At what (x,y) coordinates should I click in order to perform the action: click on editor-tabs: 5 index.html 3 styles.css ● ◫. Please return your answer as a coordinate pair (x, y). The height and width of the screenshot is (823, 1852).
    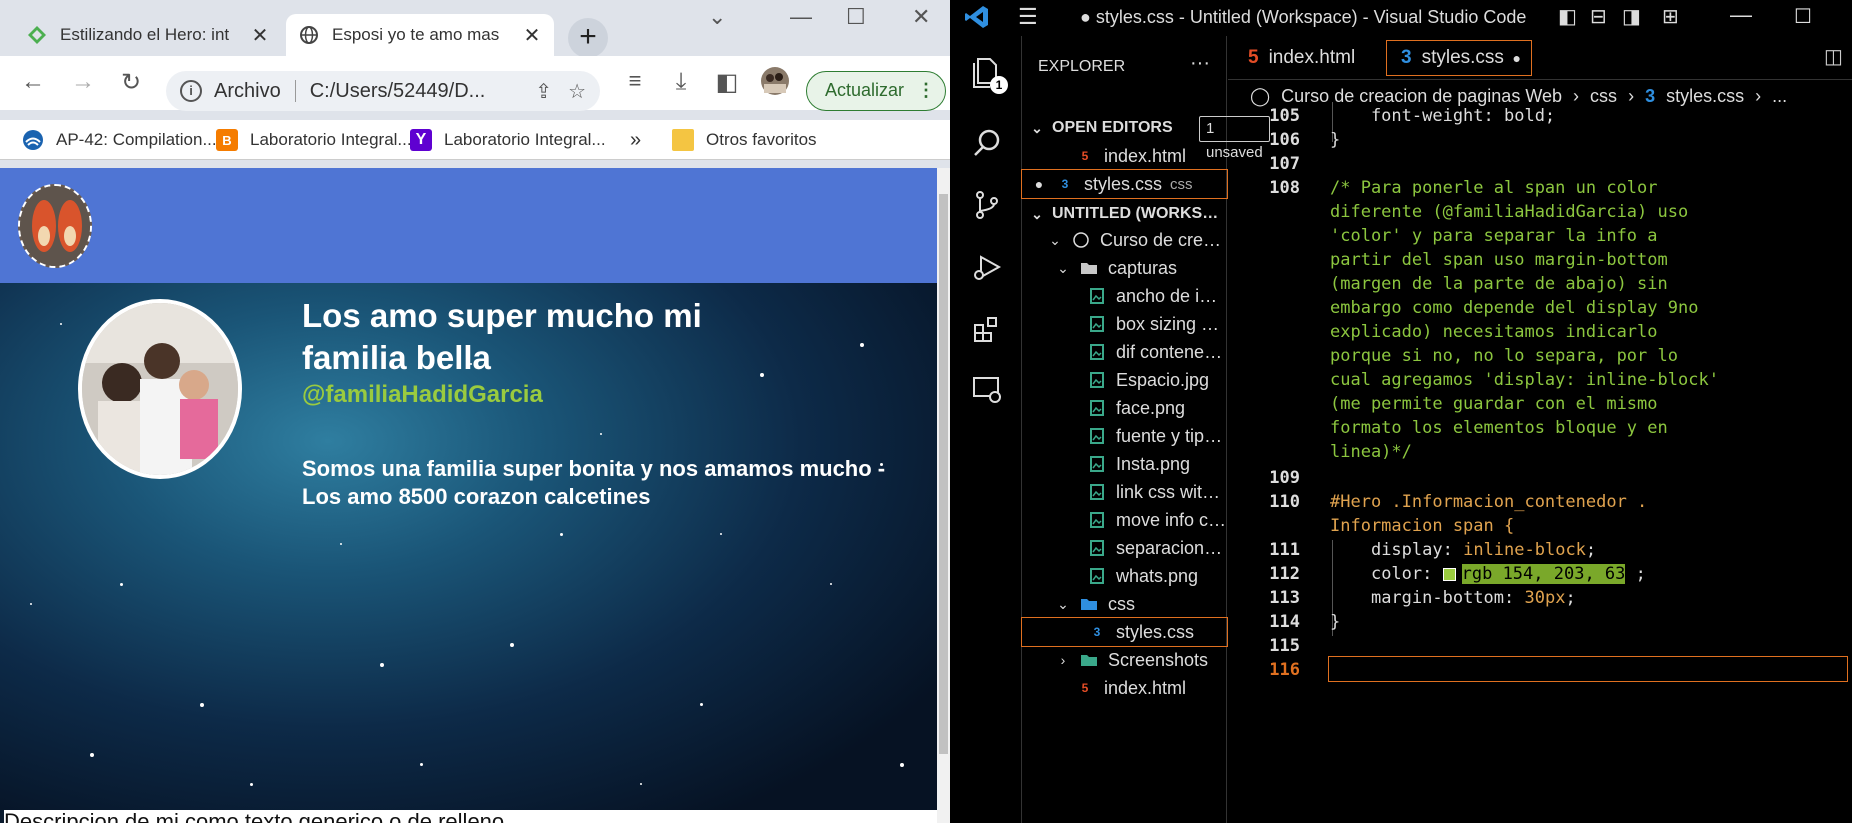
    Looking at the image, I should click on (1540, 58).